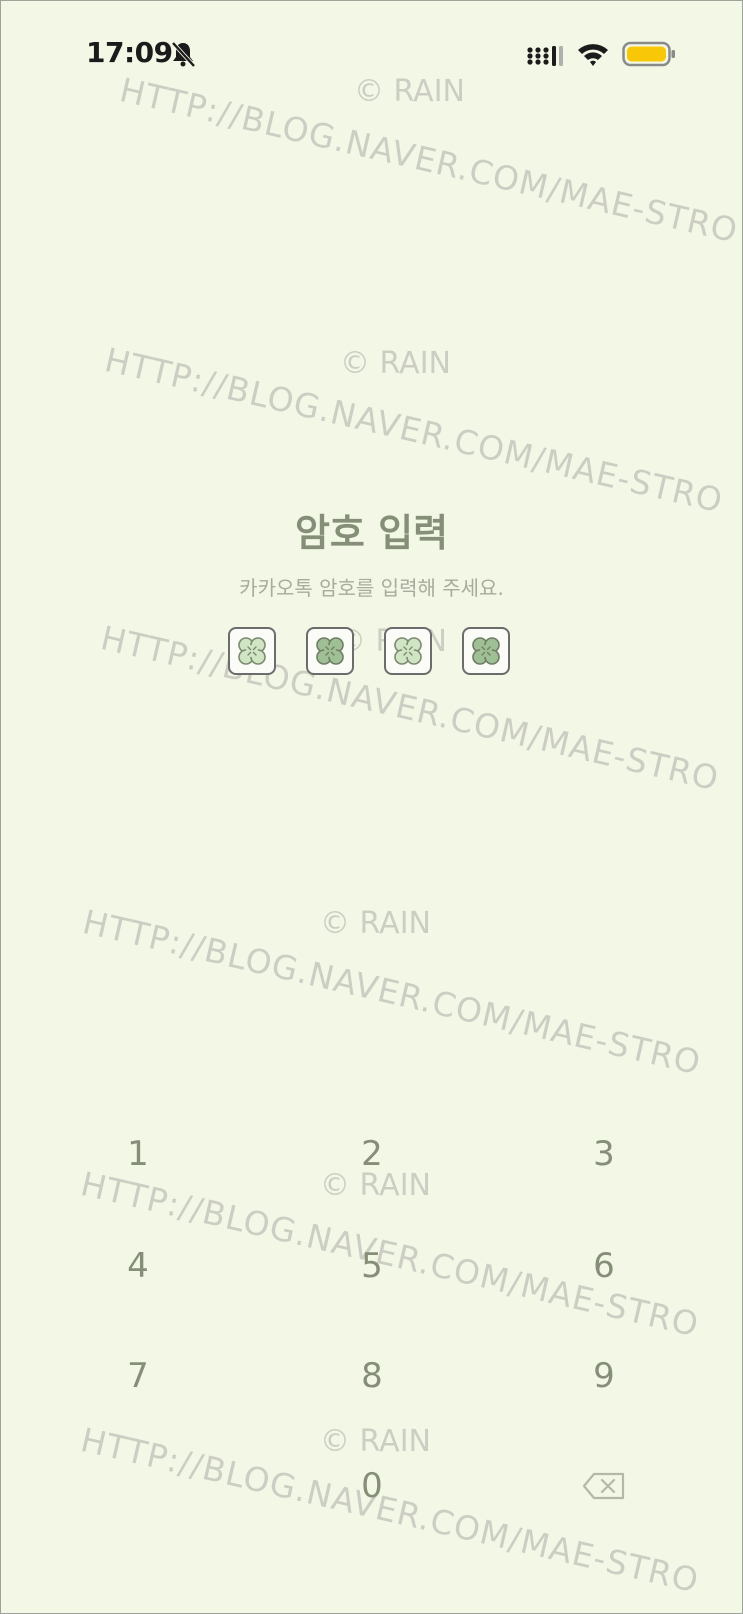 The width and height of the screenshot is (743, 1614). What do you see at coordinates (129, 52) in the screenshot?
I see `status-time: 17:09` at bounding box center [129, 52].